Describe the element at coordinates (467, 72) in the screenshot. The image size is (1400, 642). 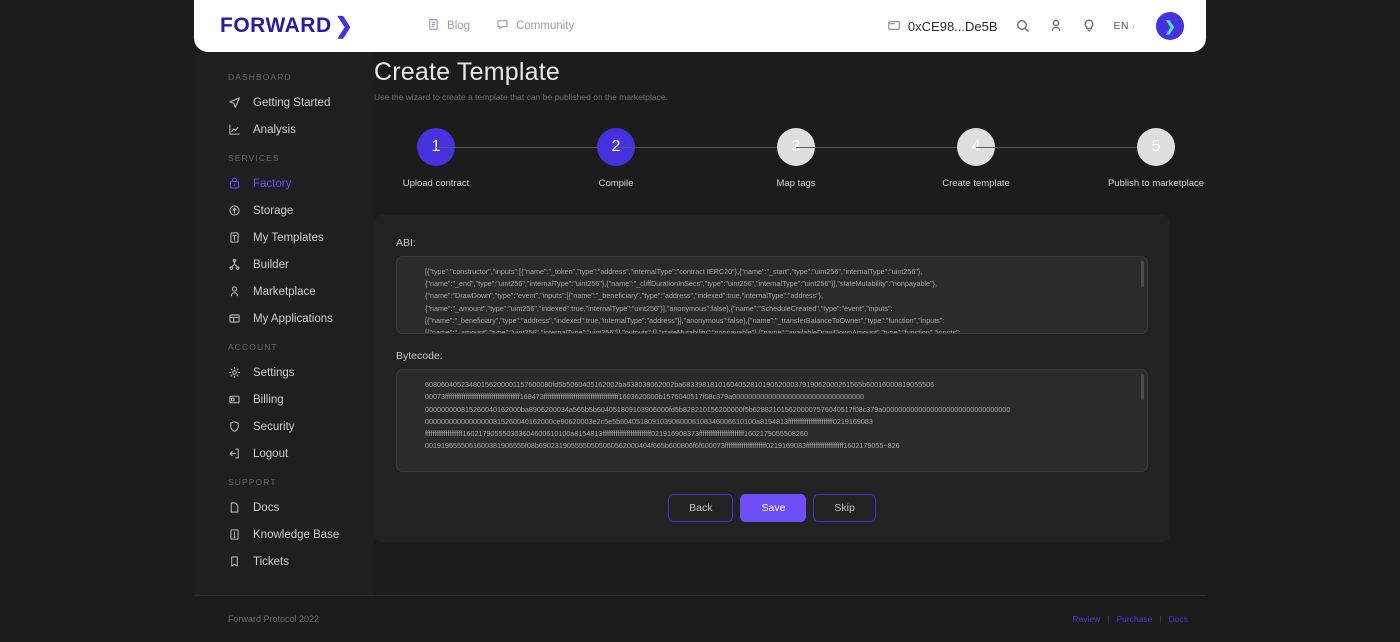
I see `page-title: Create Template` at that location.